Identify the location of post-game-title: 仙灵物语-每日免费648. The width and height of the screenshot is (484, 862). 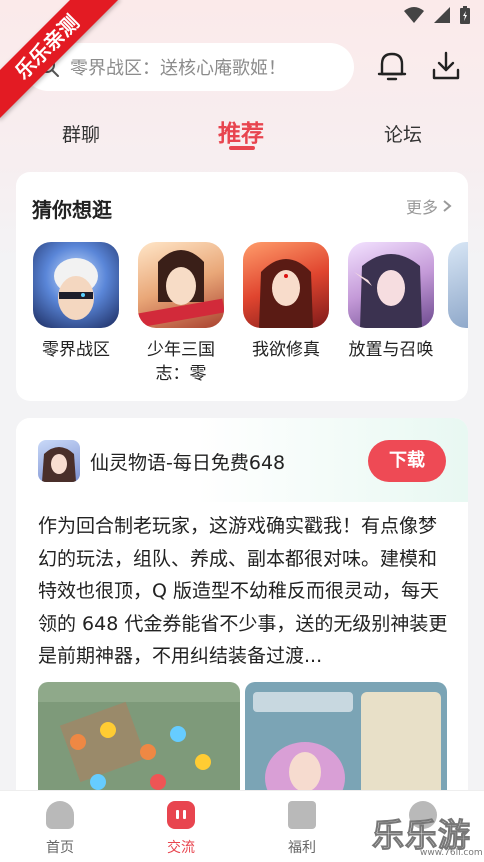
(187, 461).